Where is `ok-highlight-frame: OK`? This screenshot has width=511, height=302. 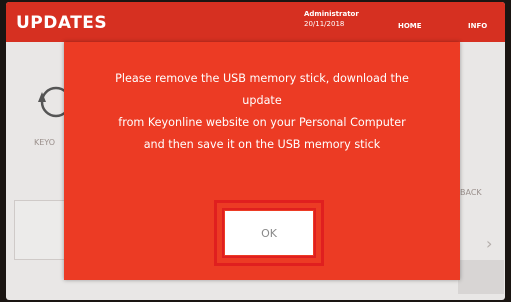 ok-highlight-frame: OK is located at coordinates (269, 233).